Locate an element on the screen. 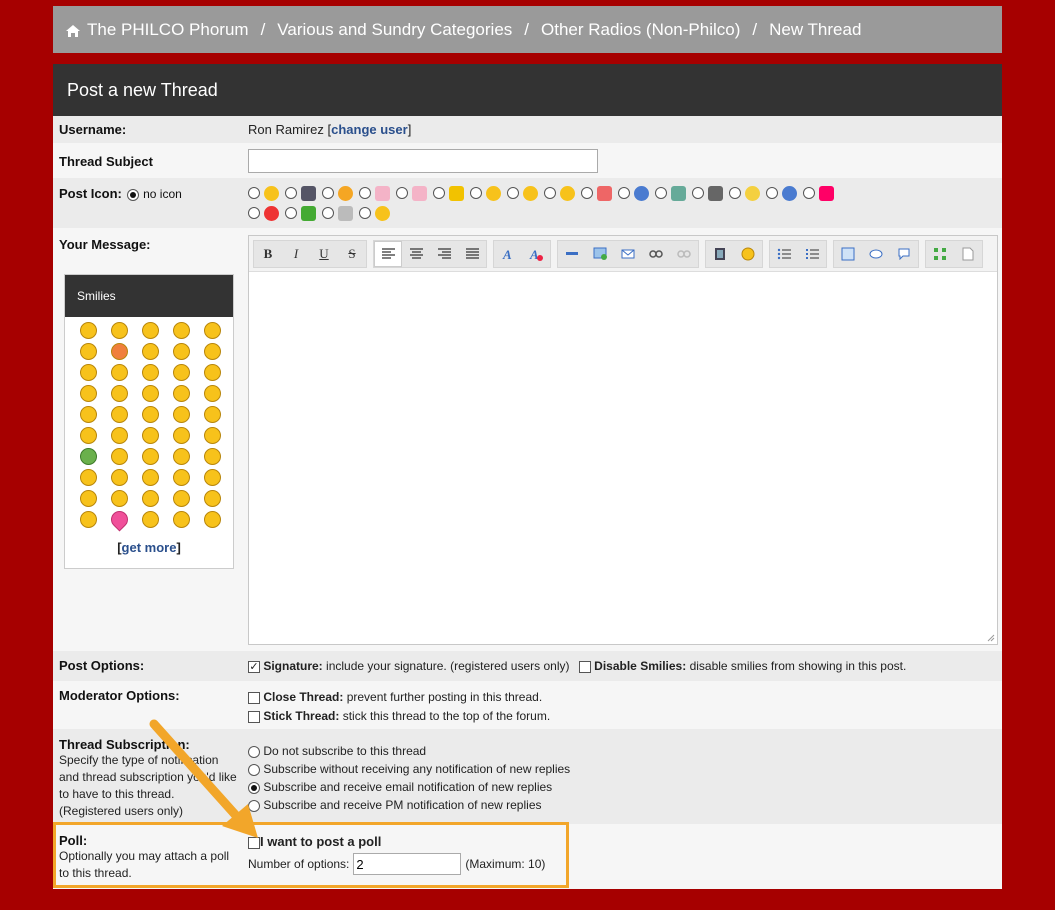 Image resolution: width=1055 pixels, height=910 pixels. resize-handle-icon is located at coordinates (991, 638).